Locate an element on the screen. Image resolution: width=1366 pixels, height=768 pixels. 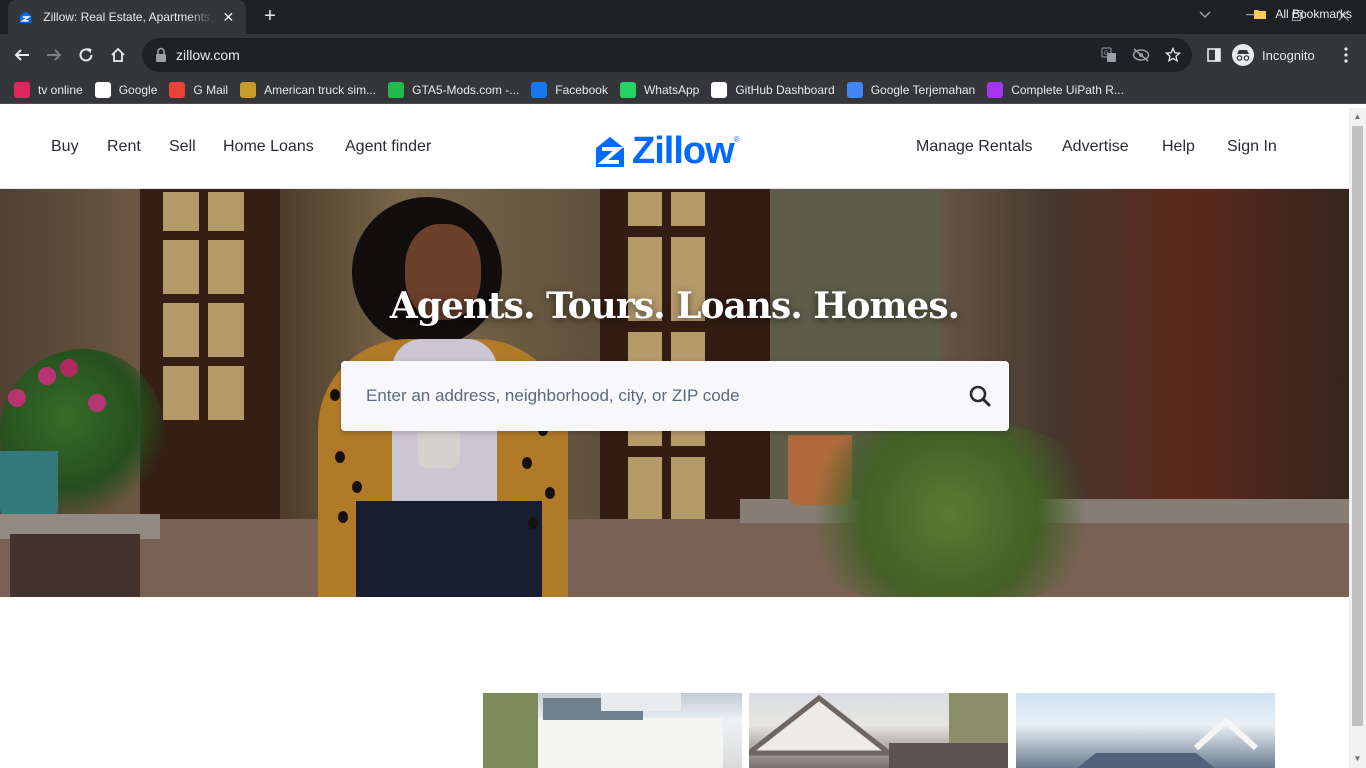
search-input is located at coordinates (656, 396).